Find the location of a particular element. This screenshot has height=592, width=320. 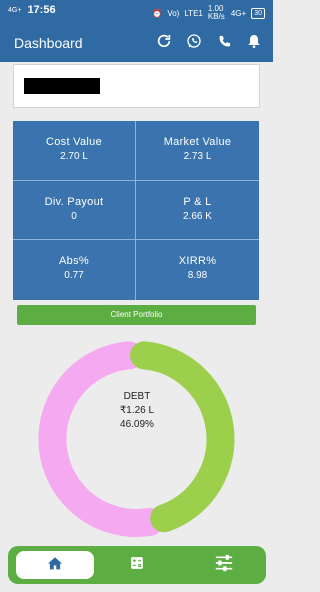

metric-div-payout: Div. Payout 0 is located at coordinates (74, 210).